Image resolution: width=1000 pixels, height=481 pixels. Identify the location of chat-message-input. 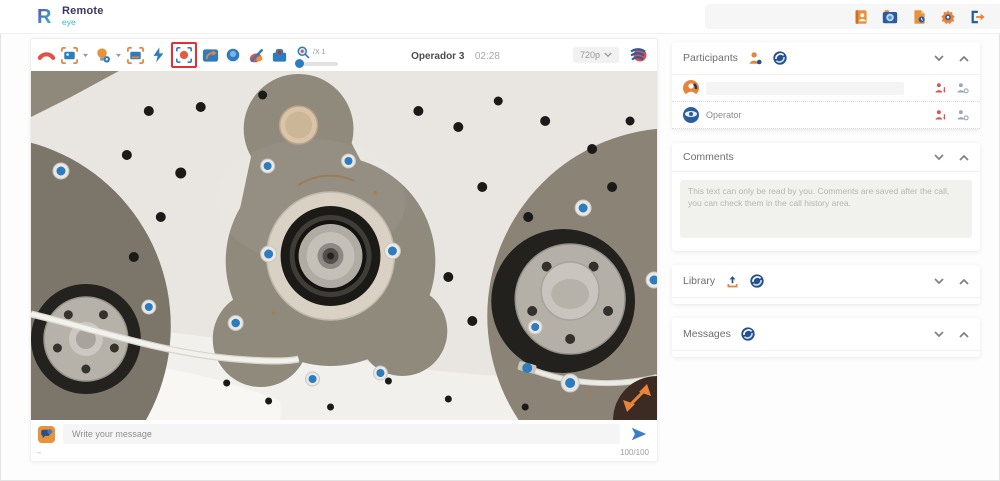
(341, 434).